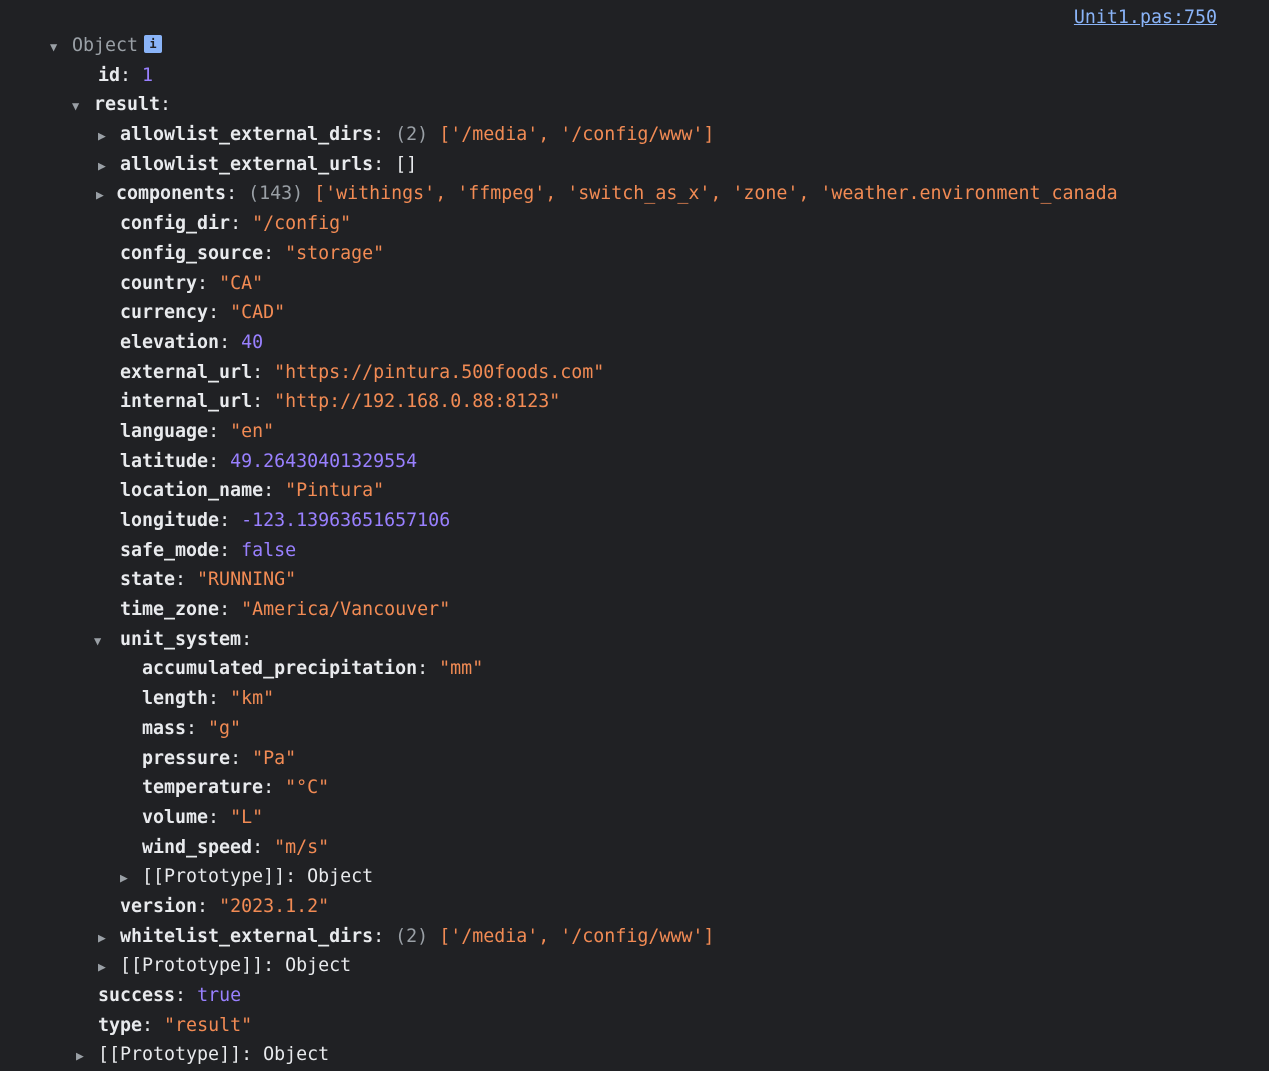  What do you see at coordinates (148, 75) in the screenshot?
I see `property-value: 1` at bounding box center [148, 75].